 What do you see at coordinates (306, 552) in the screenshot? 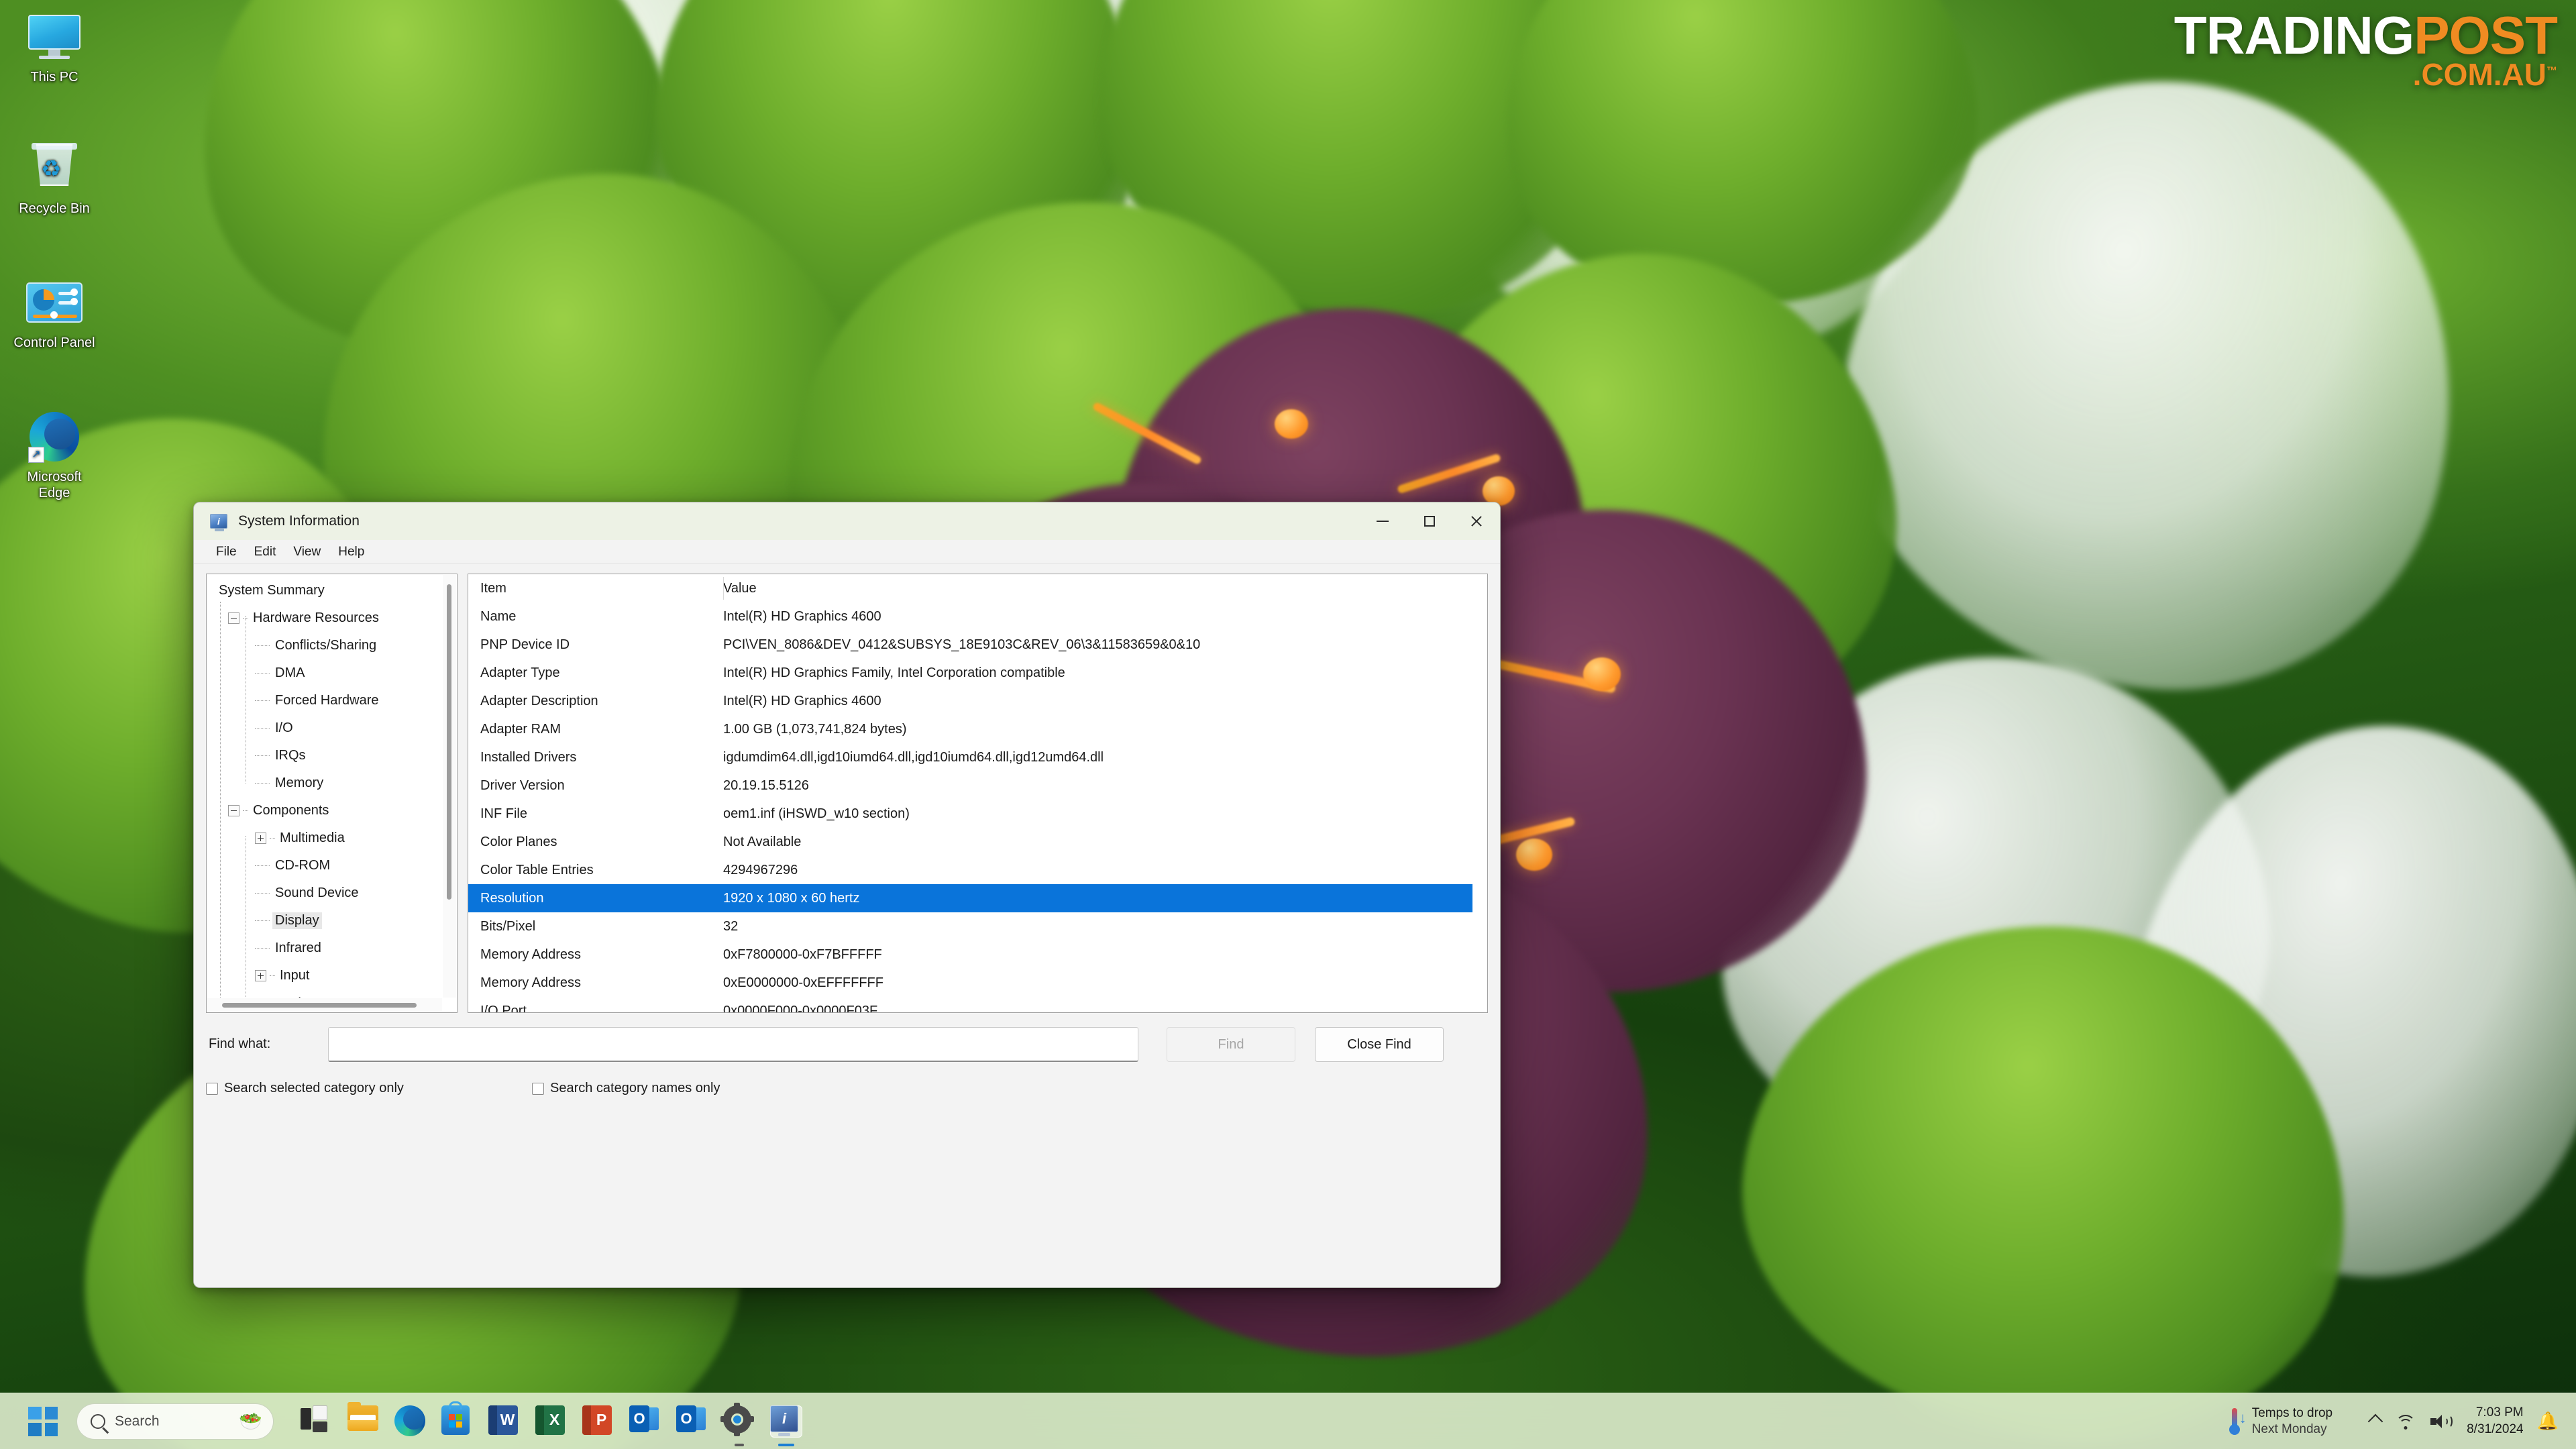
I see `menu-view: View` at bounding box center [306, 552].